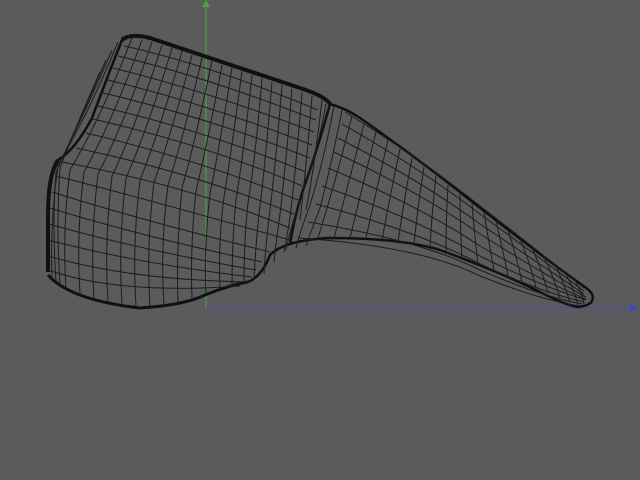  Describe the element at coordinates (206, 3) in the screenshot. I see `y-axis-arrow-icon` at that location.